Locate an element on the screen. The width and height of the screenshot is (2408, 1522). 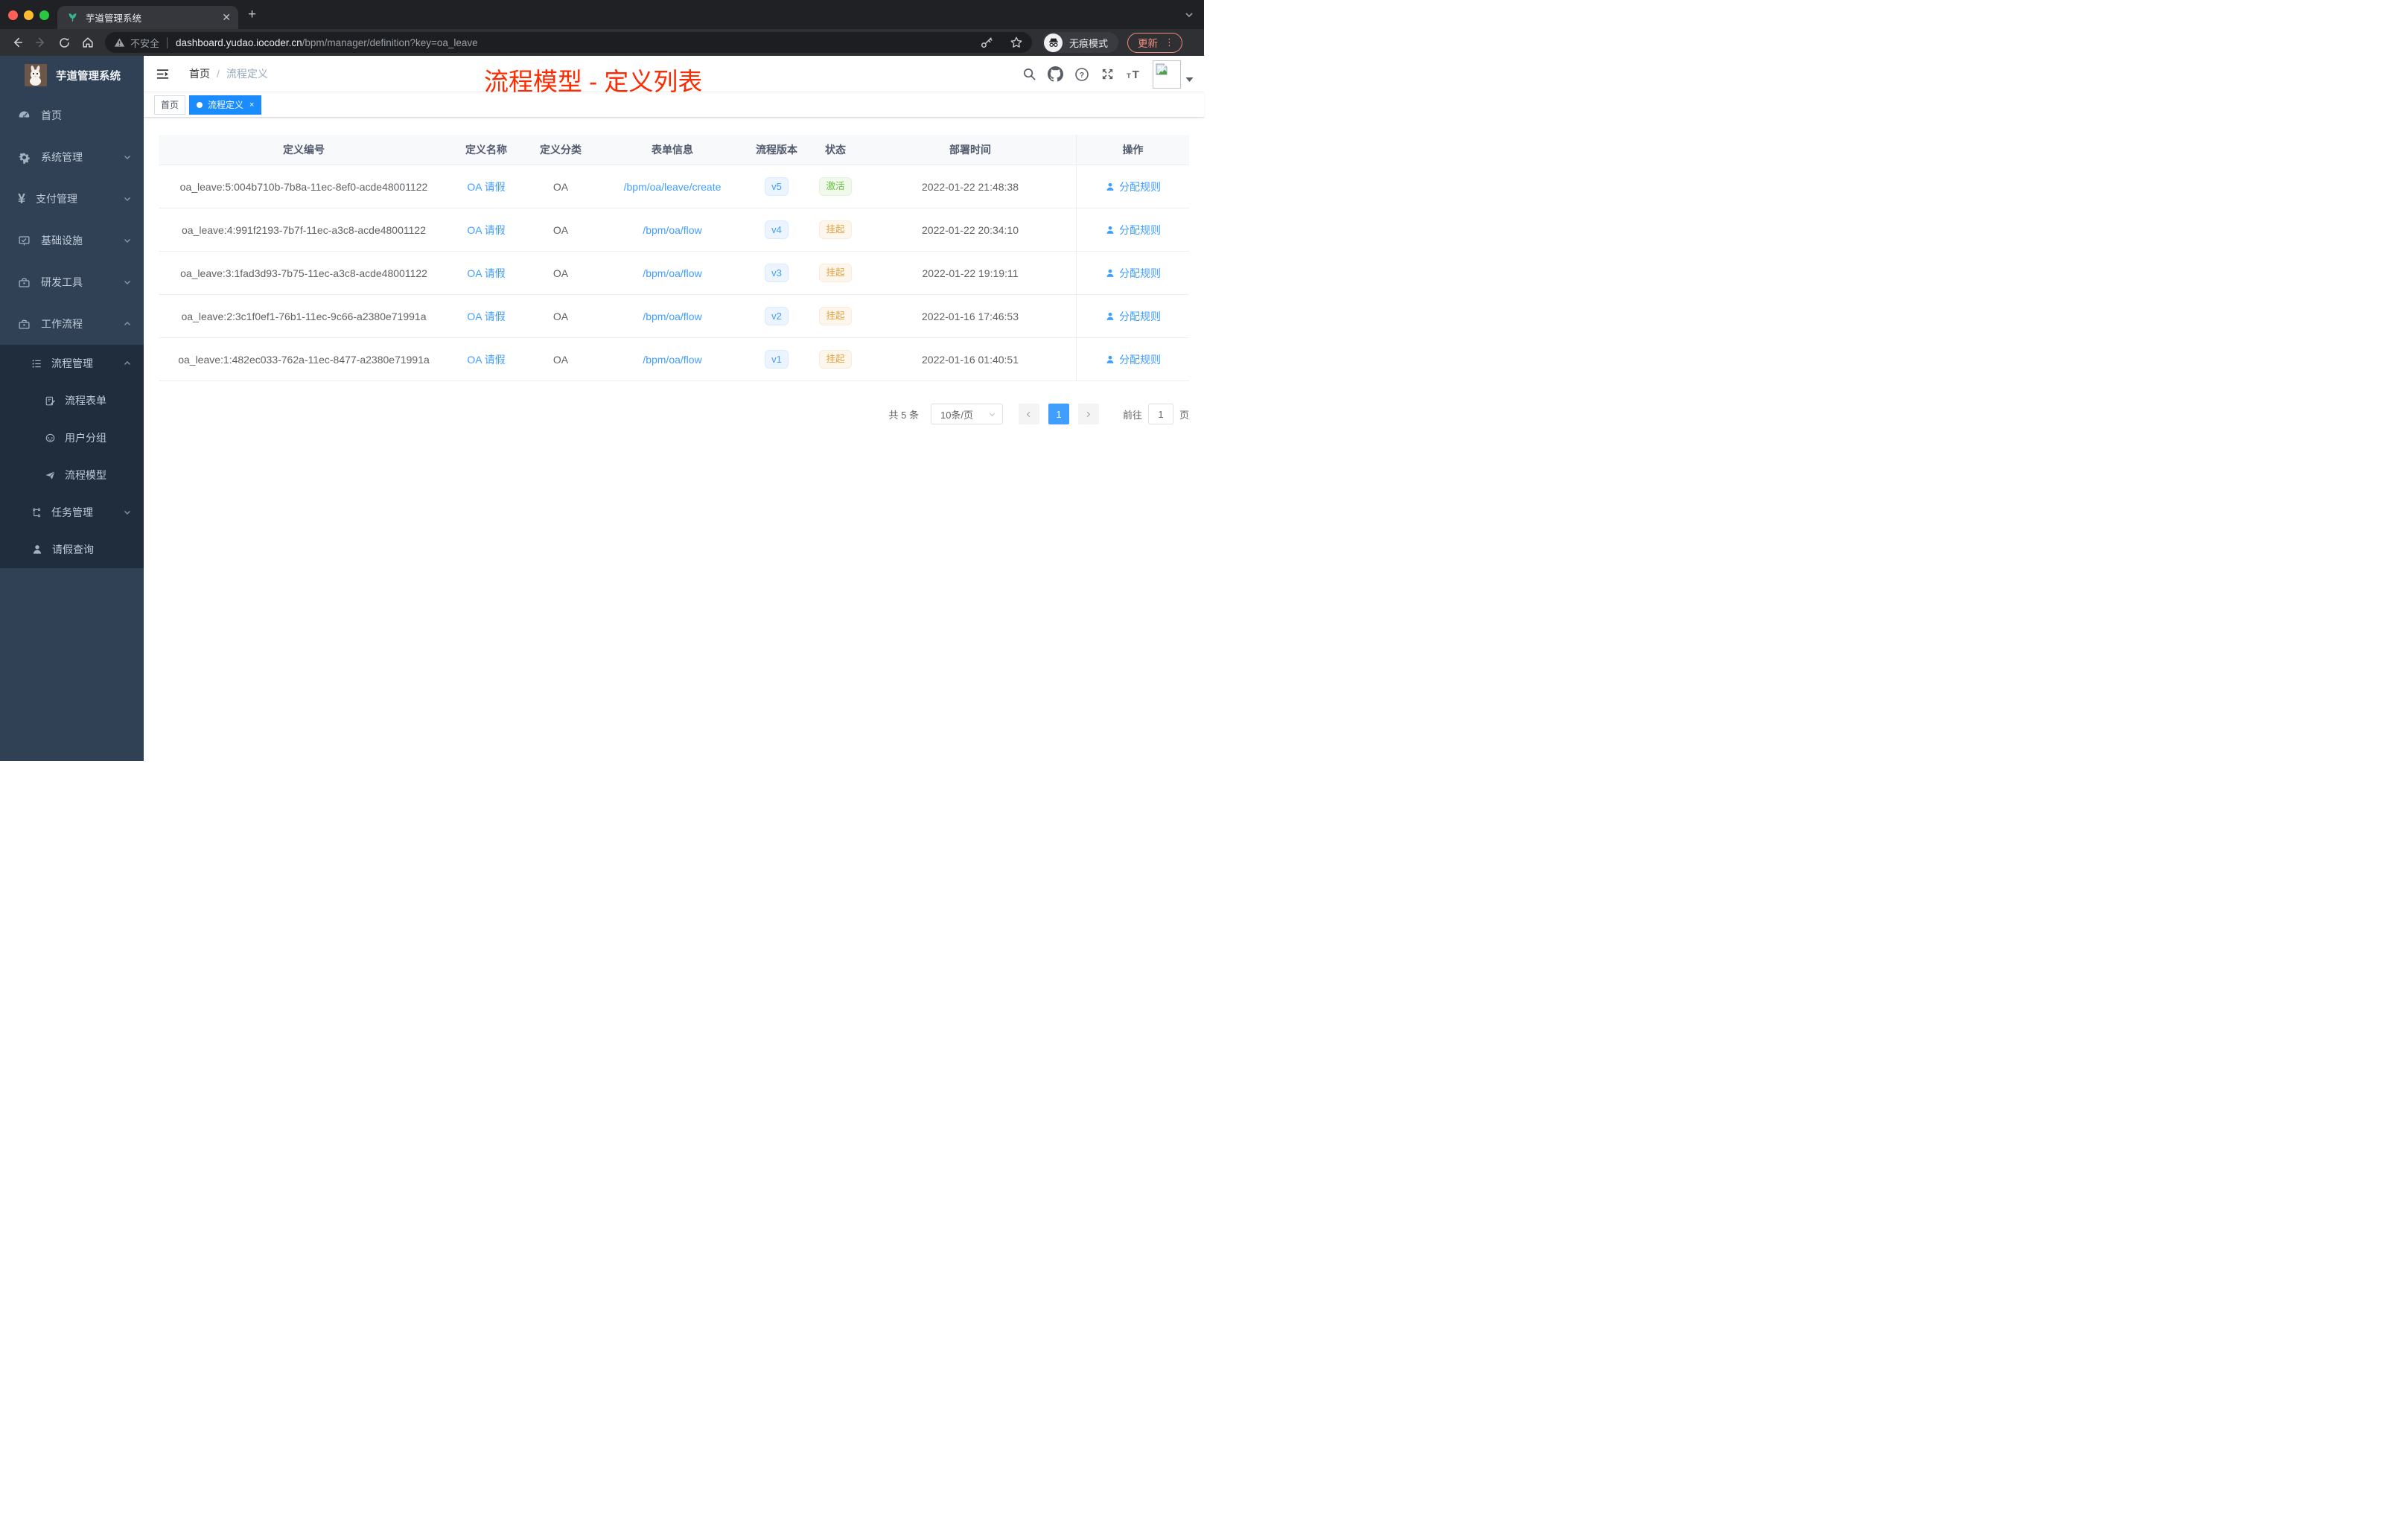
sidebar-item-task-management: 任务管理 is located at coordinates (72, 512).